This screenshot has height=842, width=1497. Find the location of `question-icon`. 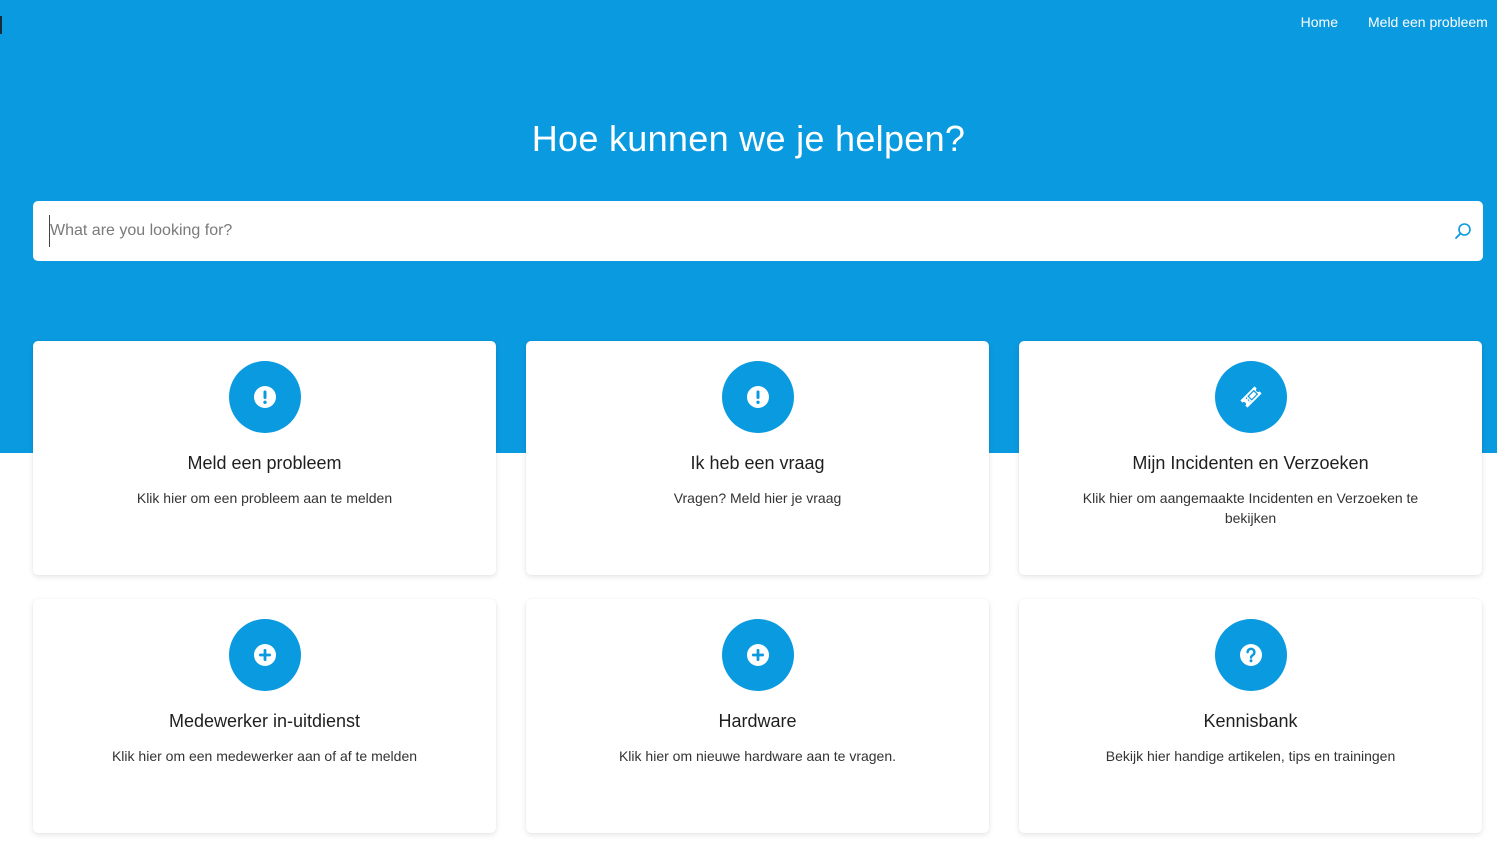

question-icon is located at coordinates (1250, 655).